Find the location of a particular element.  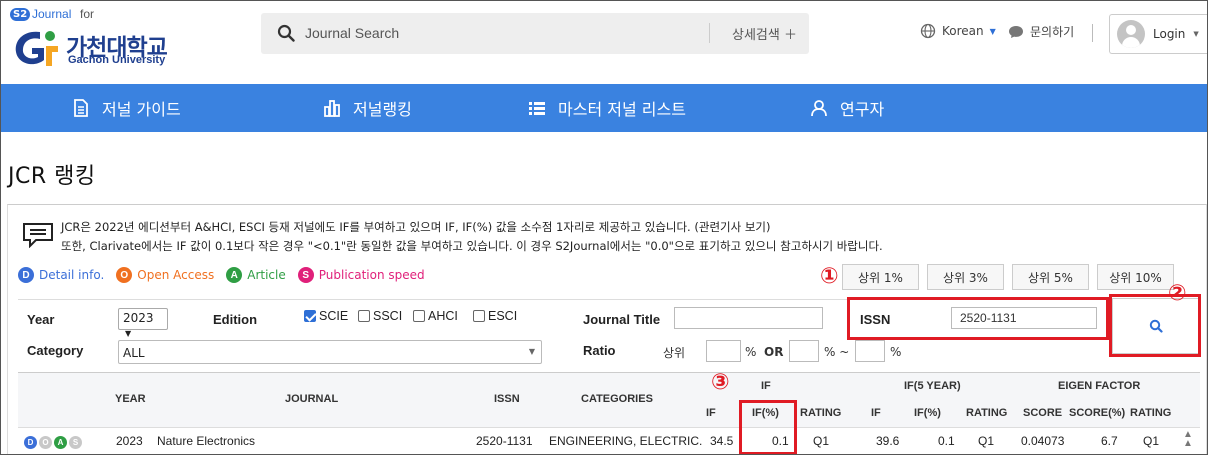

col-if5: IF is located at coordinates (876, 413).